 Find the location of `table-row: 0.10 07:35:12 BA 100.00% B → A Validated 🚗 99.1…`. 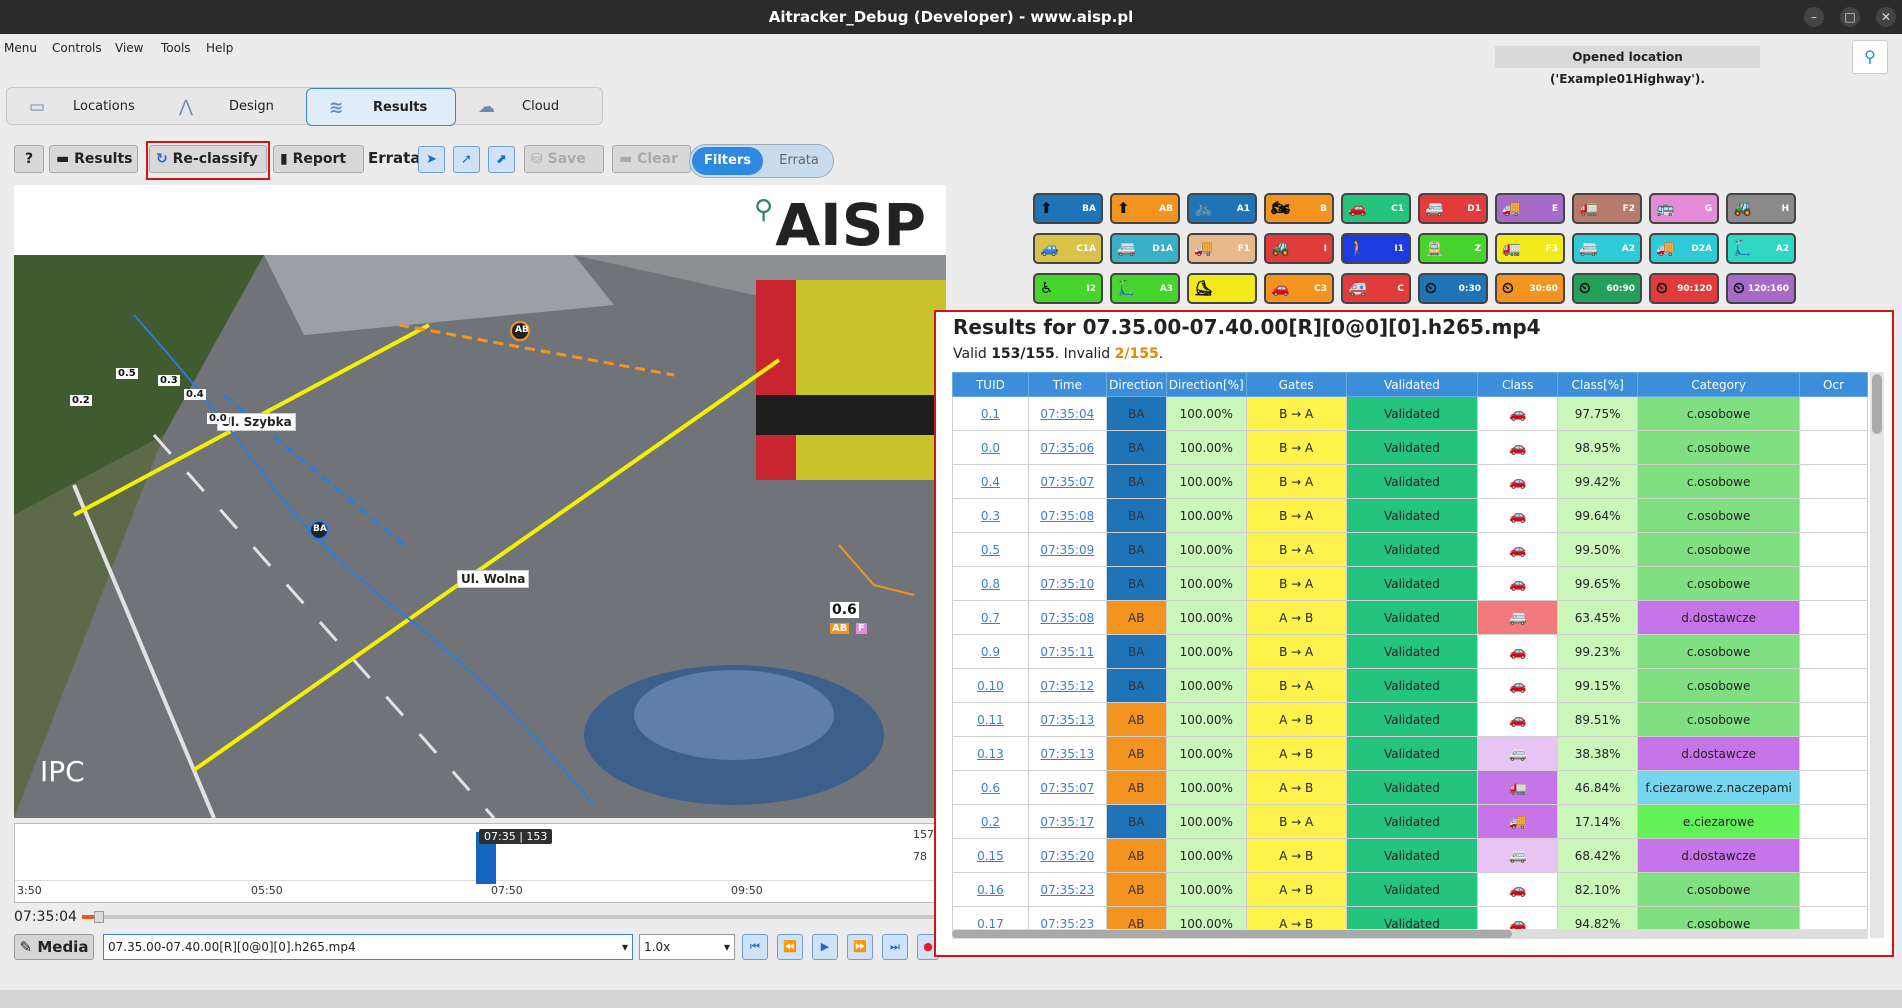

table-row: 0.10 07:35:12 BA 100.00% B → A Validated 🚗 99.1… is located at coordinates (1410, 685).